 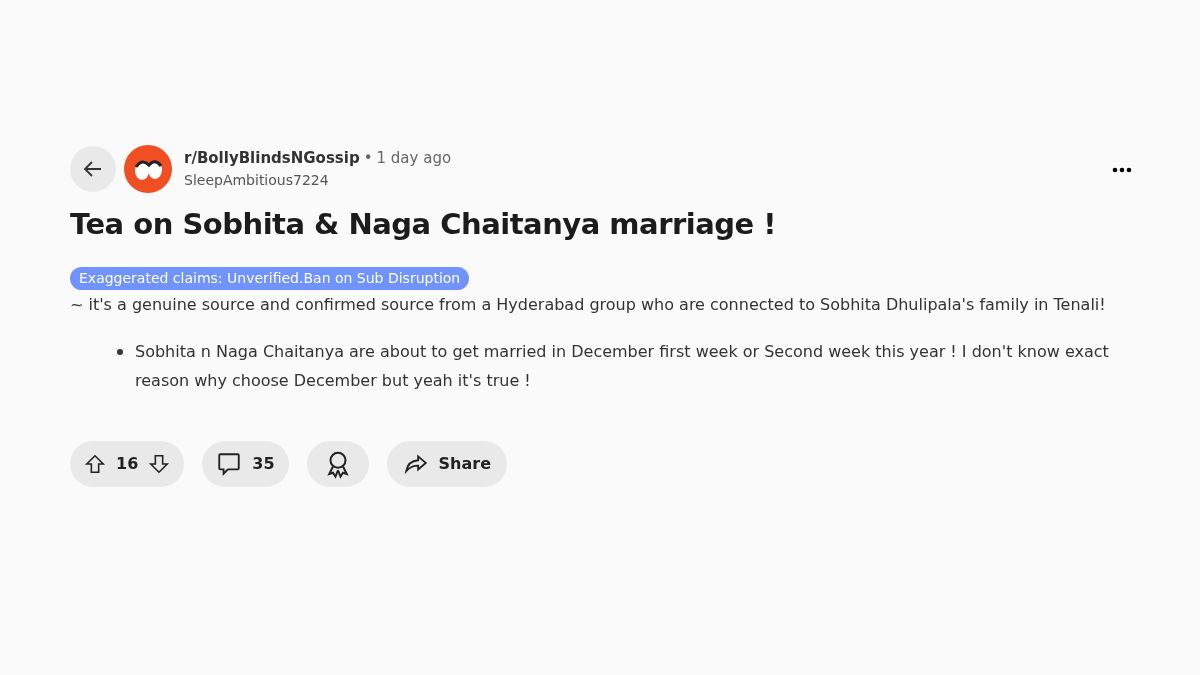 What do you see at coordinates (588, 304) in the screenshot?
I see `post-body-text: ~ it's a genuine source and confirmed source from a Hyderabad group who are connected to Sobhita Dhulipala's family in Tenali!` at bounding box center [588, 304].